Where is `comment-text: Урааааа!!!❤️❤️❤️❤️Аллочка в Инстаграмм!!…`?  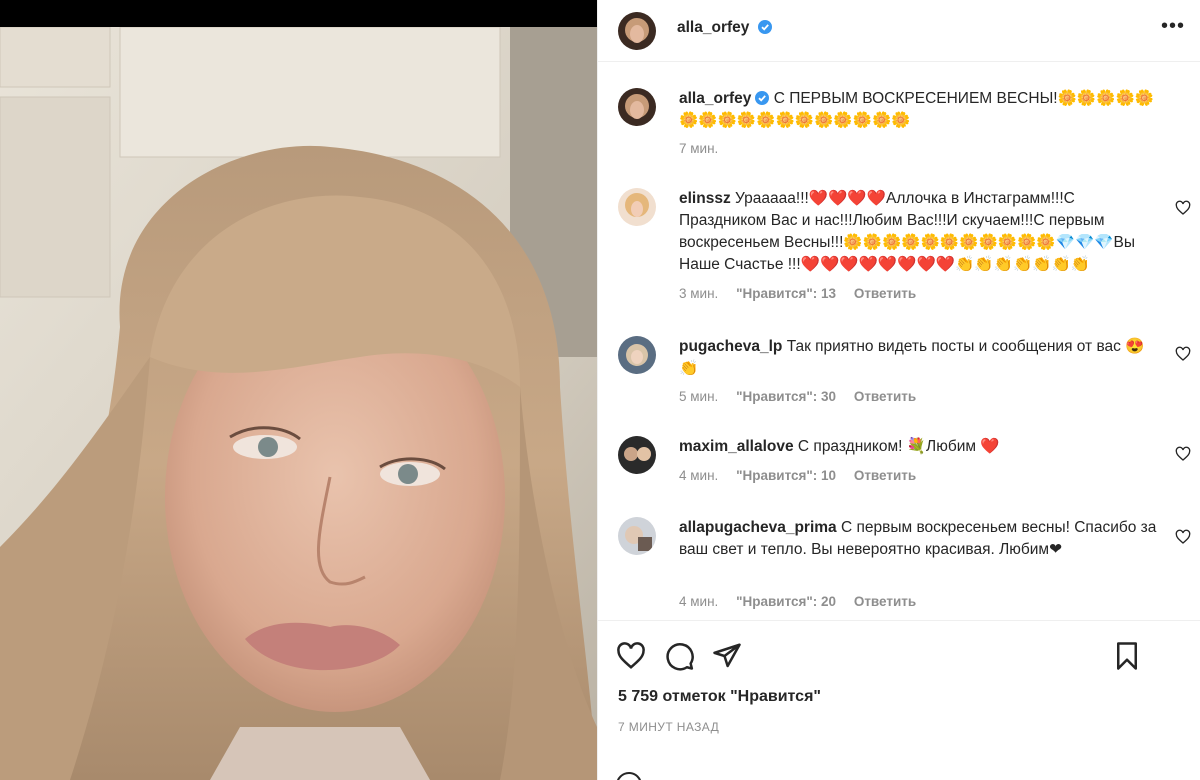
comment-text: Урааааа!!!❤️❤️❤️❤️Аллочка в Инстаграмм!!… is located at coordinates (907, 231).